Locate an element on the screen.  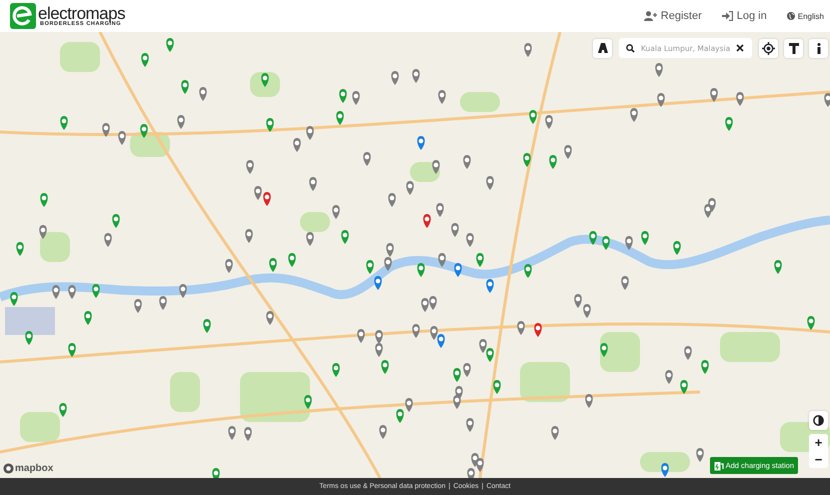
contrast-button is located at coordinates (818, 420).